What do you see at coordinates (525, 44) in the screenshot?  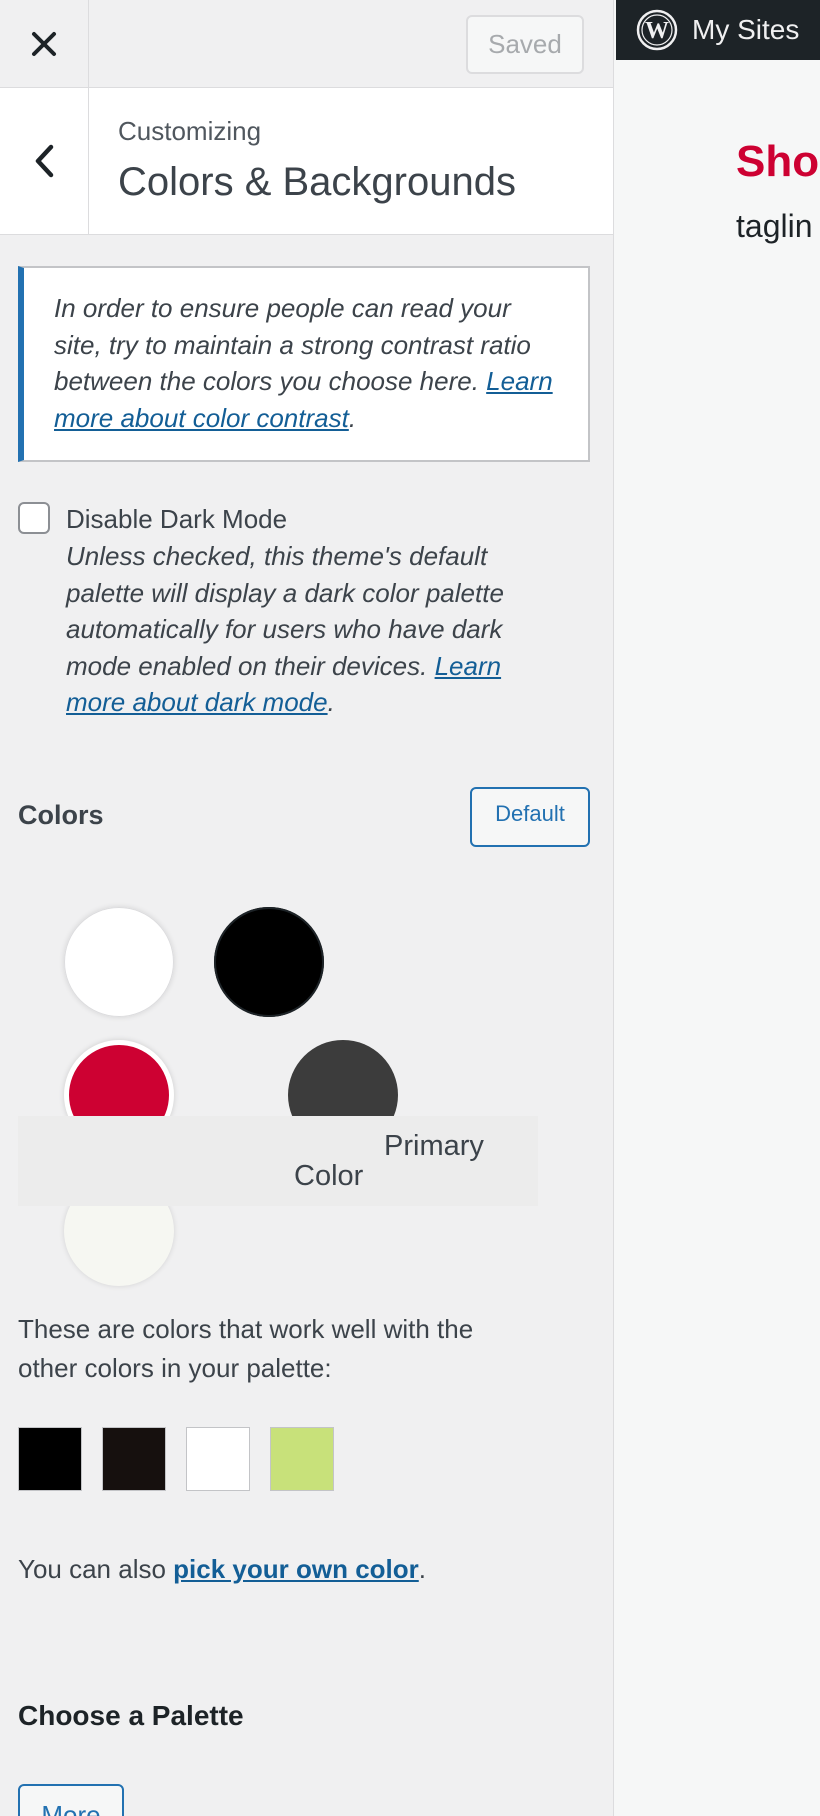 I see `saved-button: Saved` at bounding box center [525, 44].